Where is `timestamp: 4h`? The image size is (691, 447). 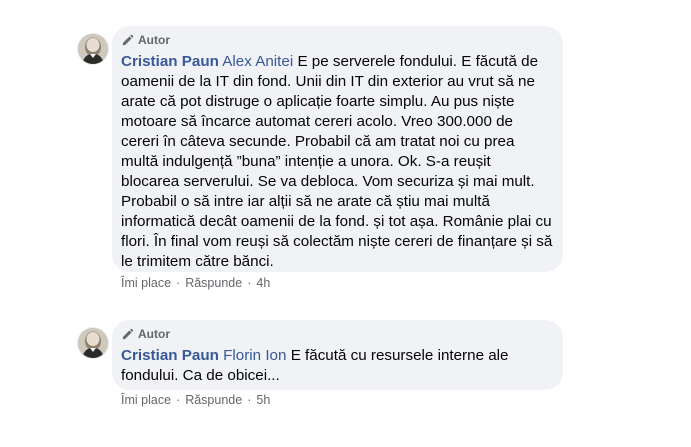
timestamp: 4h is located at coordinates (263, 283).